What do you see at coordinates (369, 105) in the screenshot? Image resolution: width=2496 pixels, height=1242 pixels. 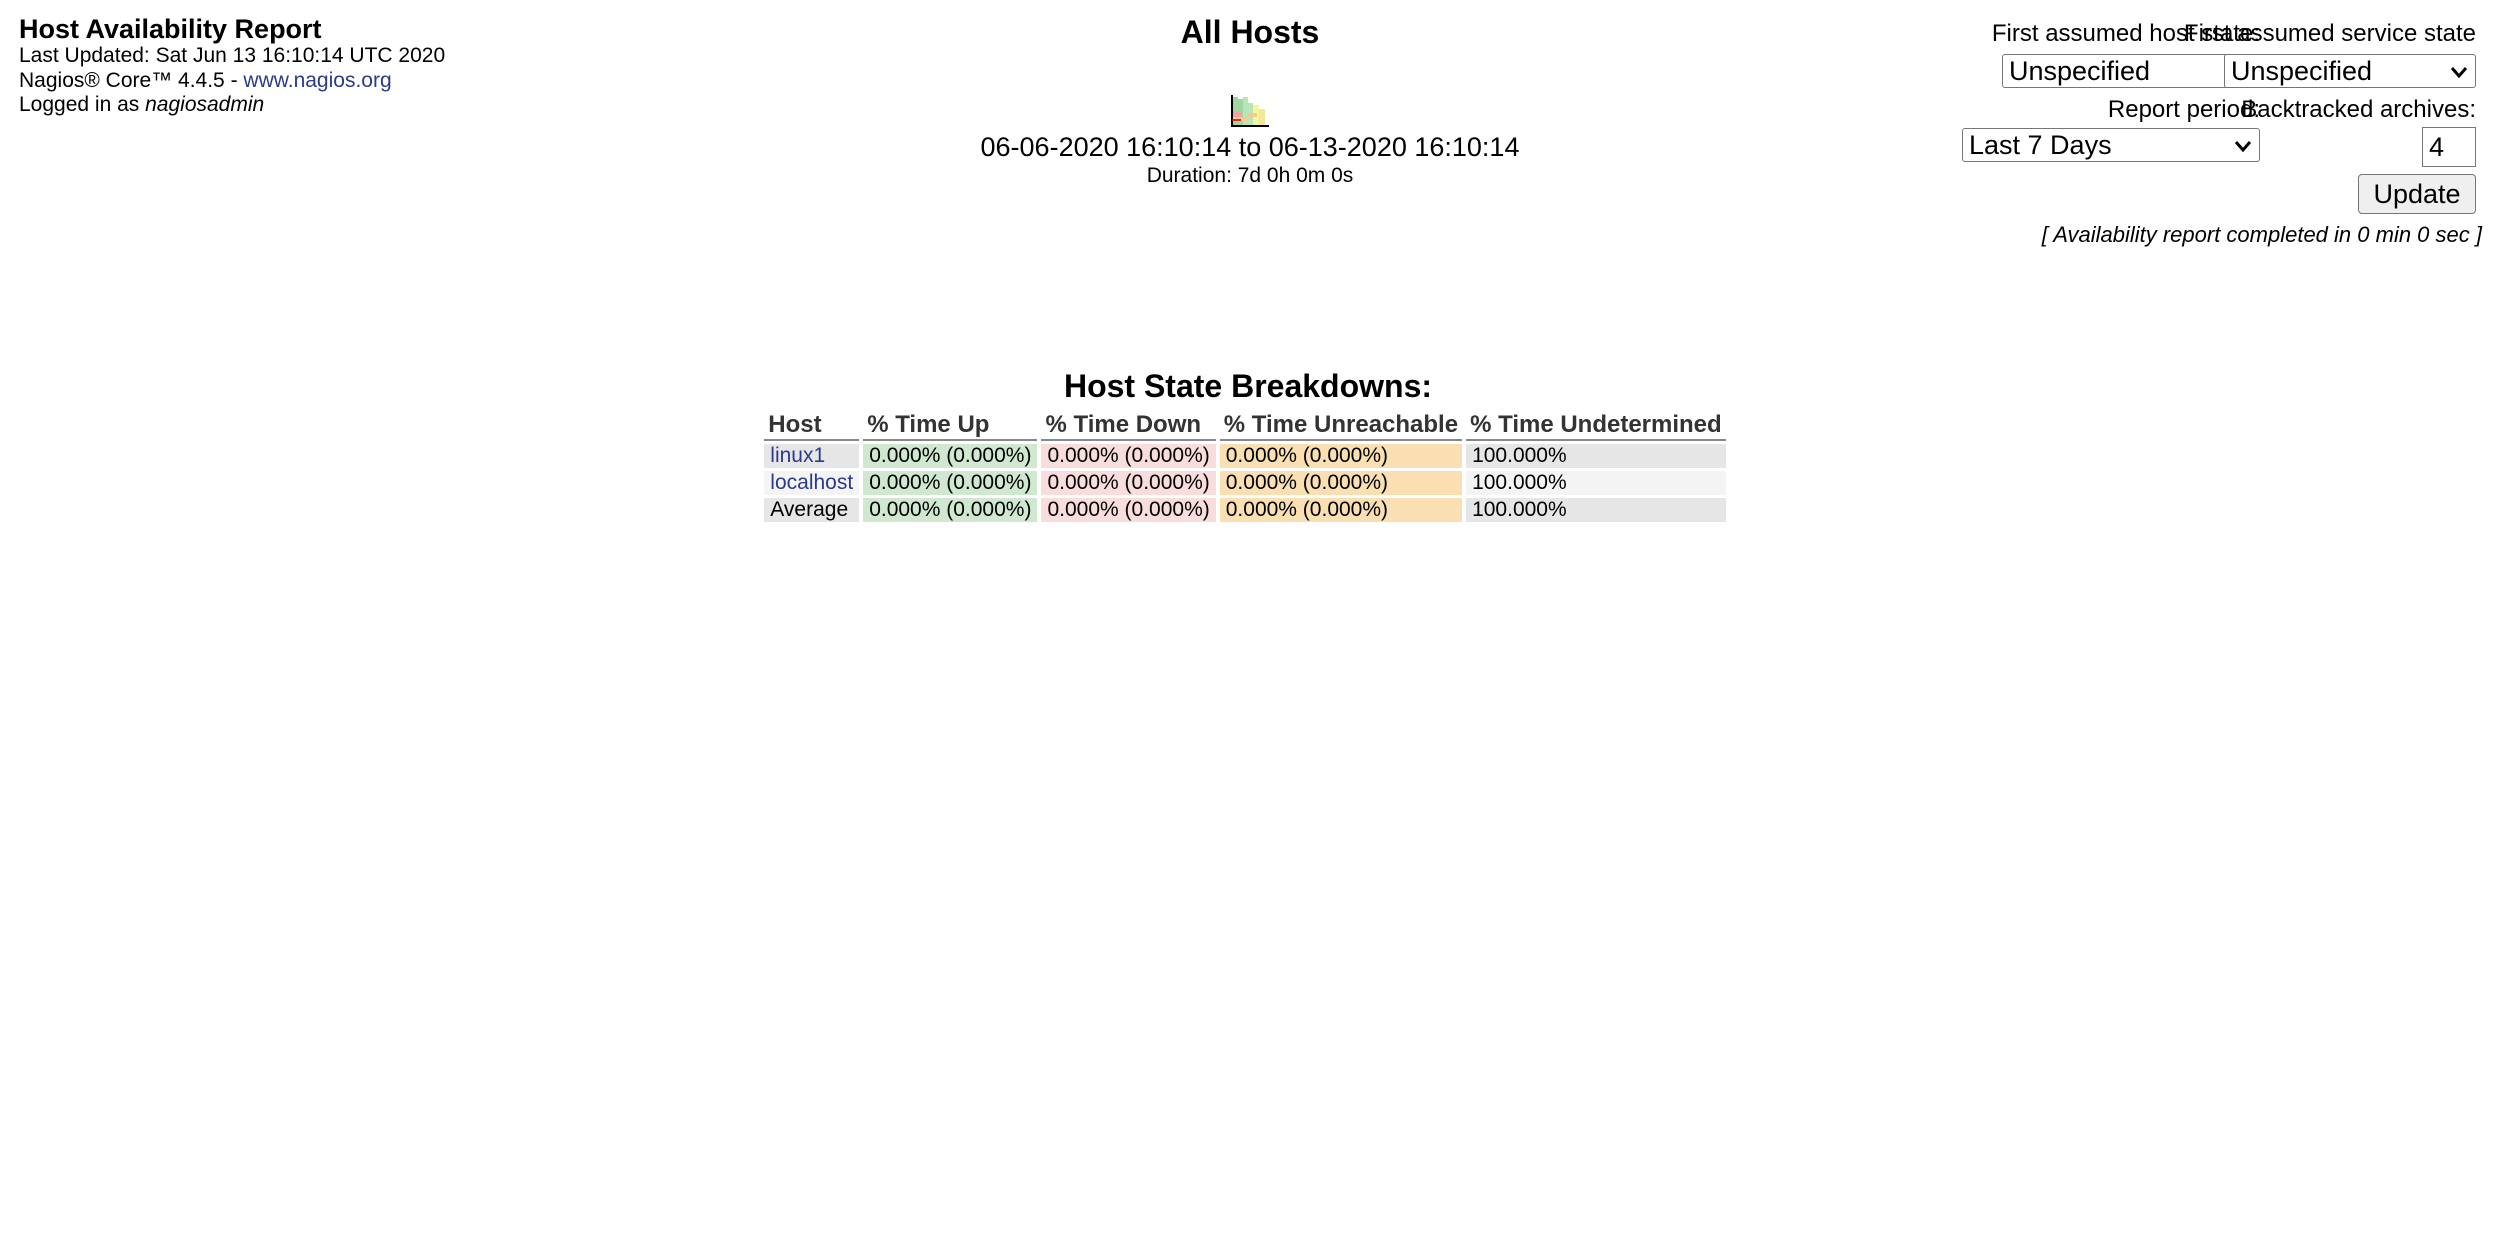 I see `logged-in-line: Logged in as nagiosadmin` at bounding box center [369, 105].